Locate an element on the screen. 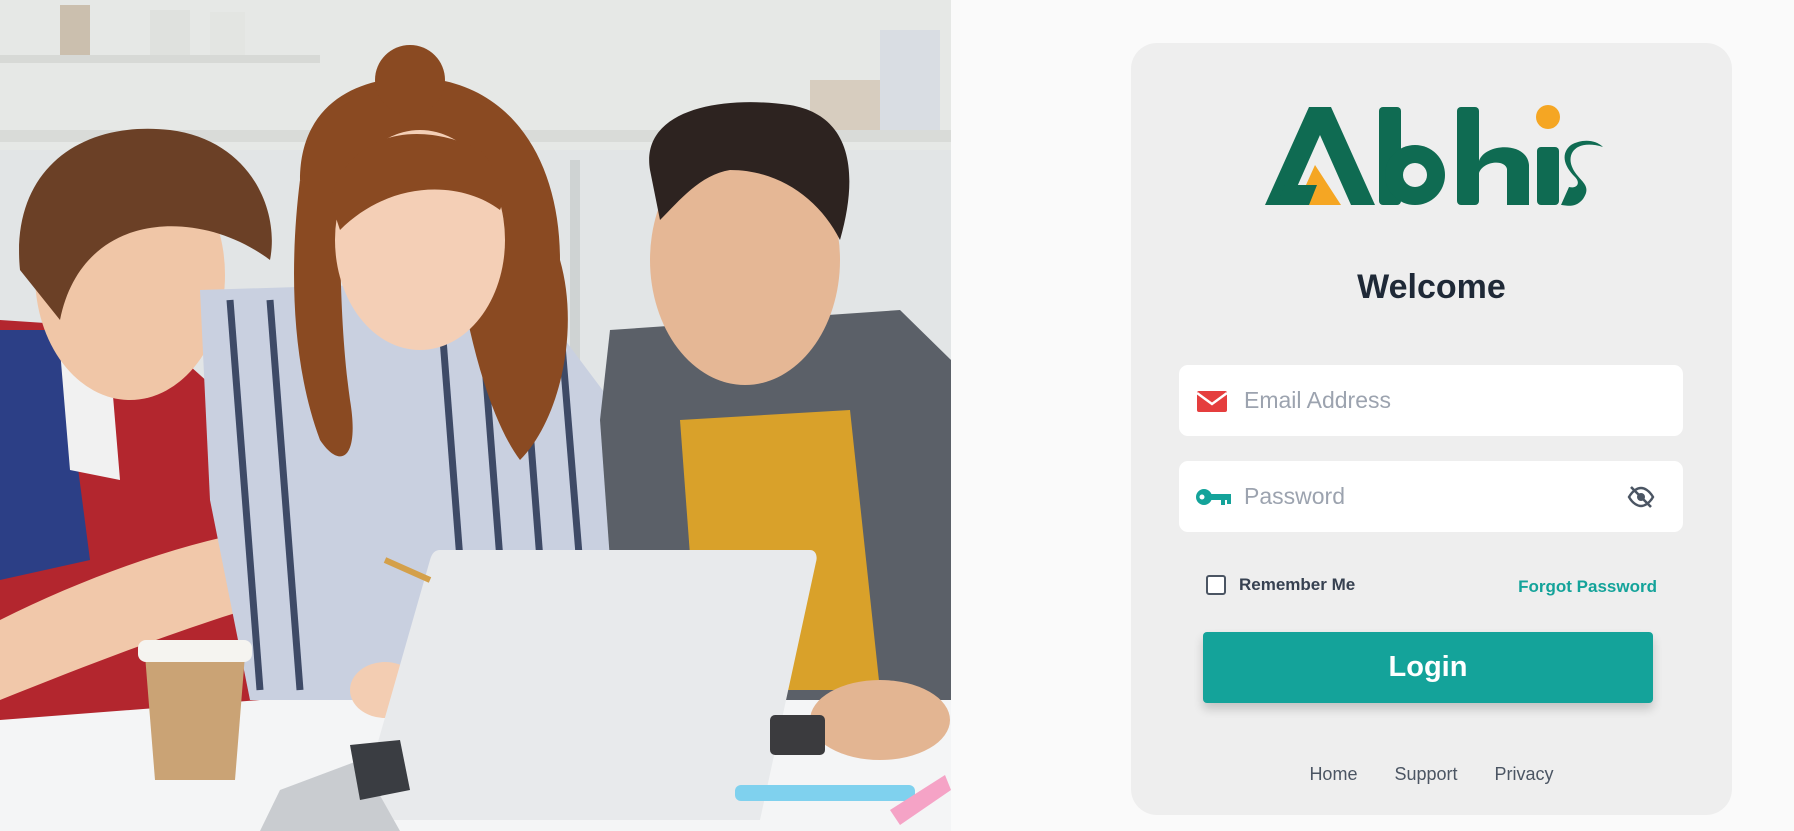 This screenshot has height=831, width=1794. remember-me-label: Remember Me is located at coordinates (1297, 584).